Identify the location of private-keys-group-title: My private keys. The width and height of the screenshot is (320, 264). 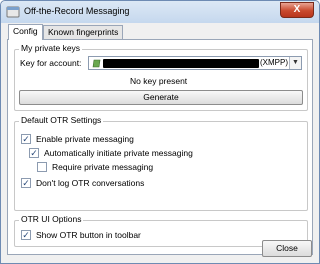
(51, 48).